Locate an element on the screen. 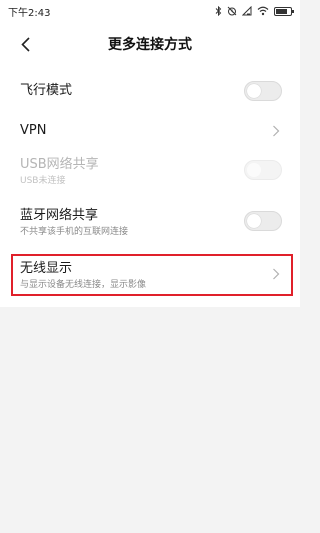  page-title: 更多连接方式 is located at coordinates (150, 45).